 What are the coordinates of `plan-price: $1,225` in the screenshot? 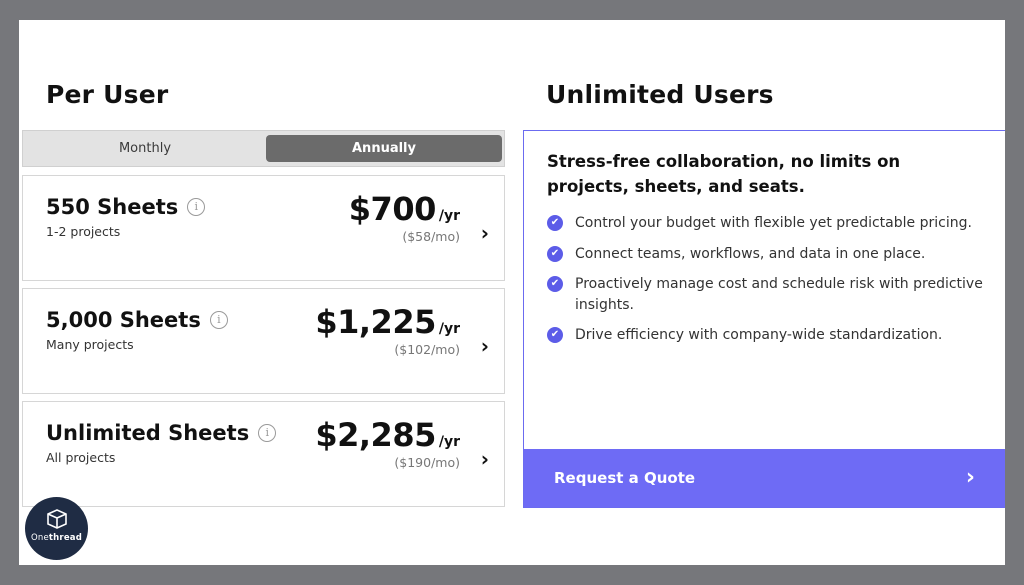 It's located at (375, 322).